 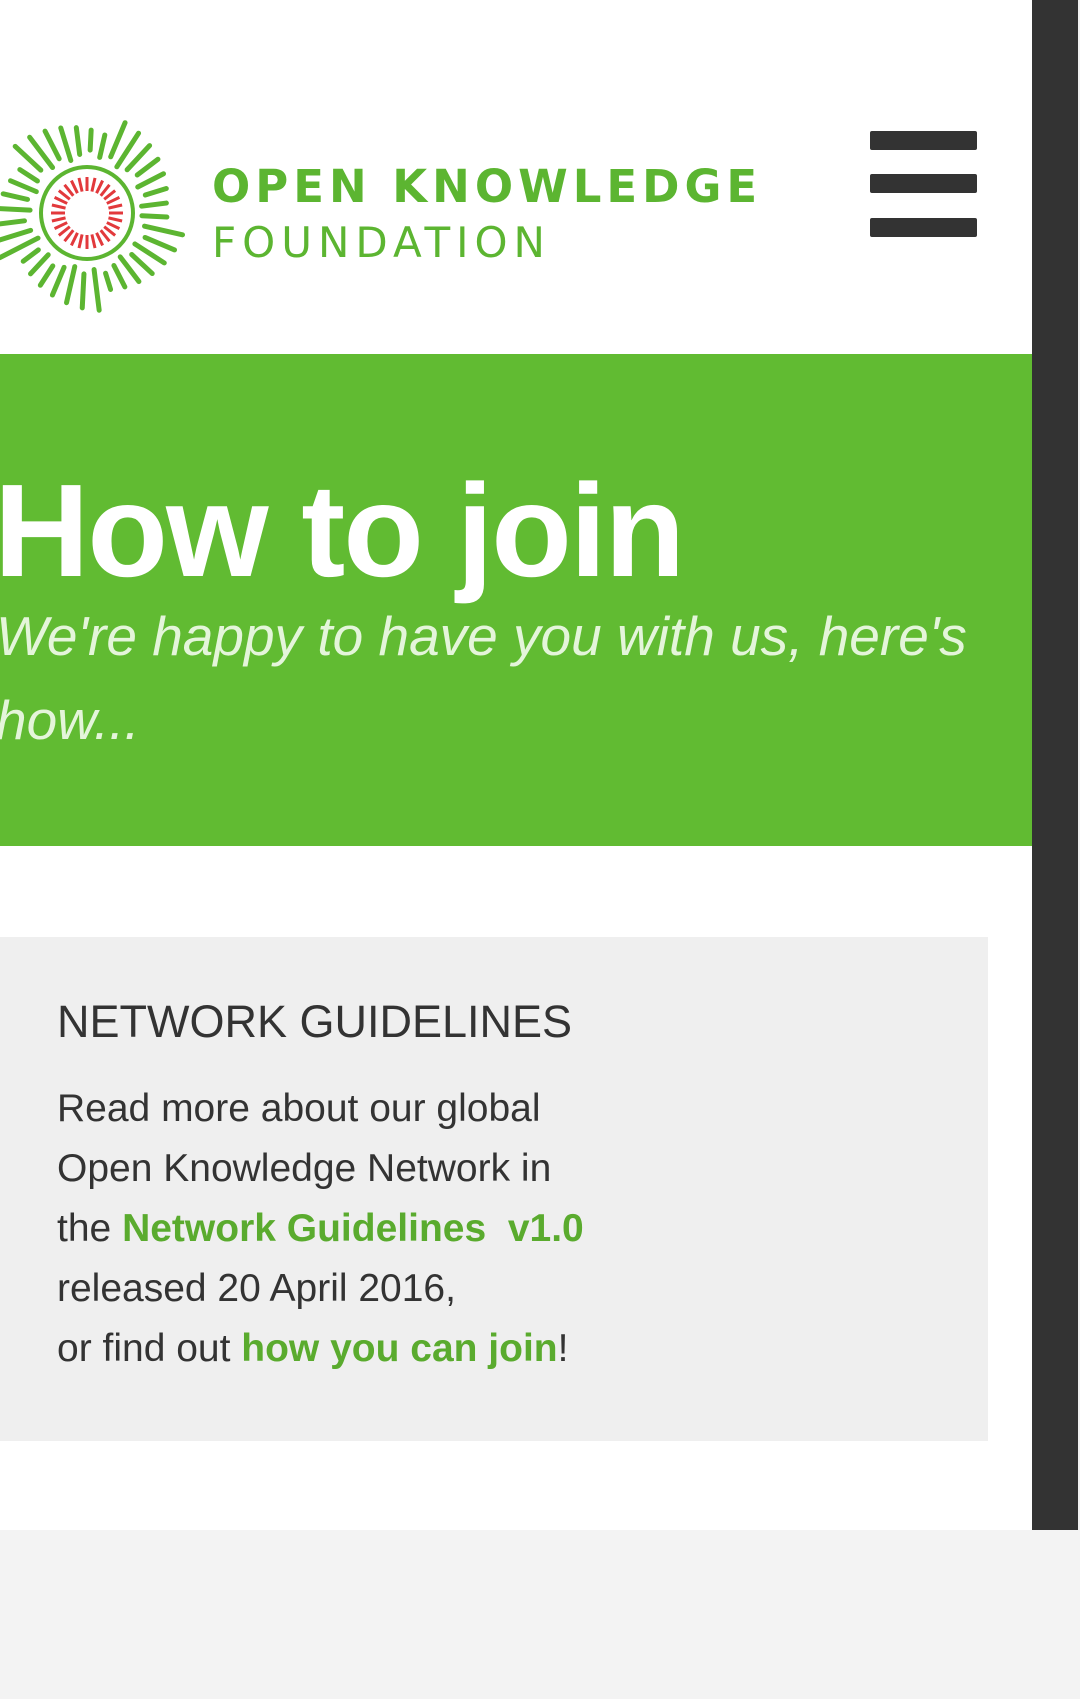 What do you see at coordinates (90, 1228) in the screenshot?
I see `card-text: the` at bounding box center [90, 1228].